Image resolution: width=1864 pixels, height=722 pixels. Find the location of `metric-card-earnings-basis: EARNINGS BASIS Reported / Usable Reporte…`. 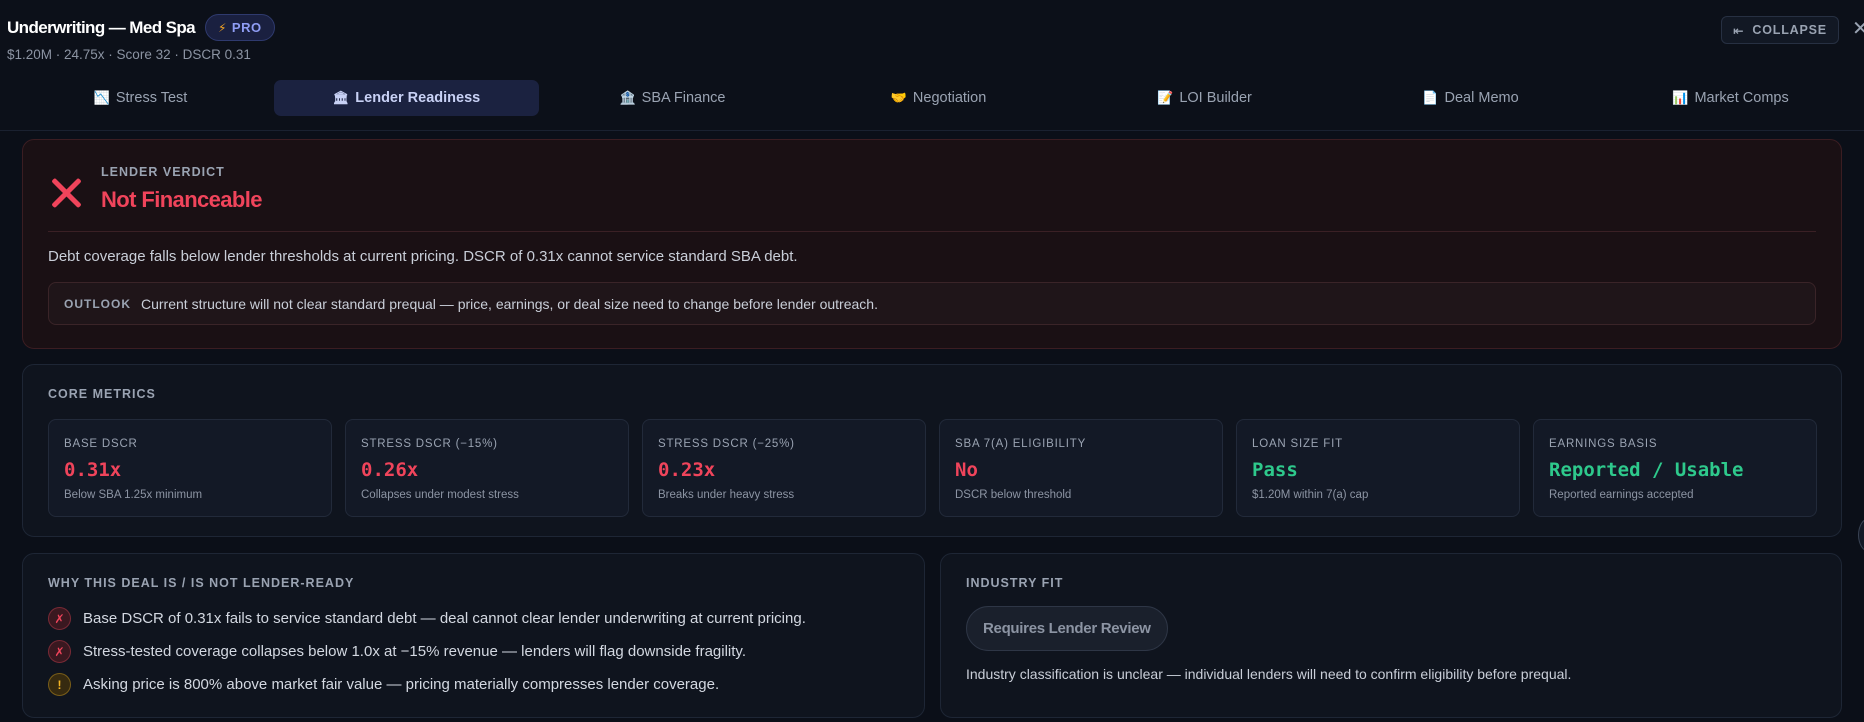

metric-card-earnings-basis: EARNINGS BASIS Reported / Usable Reporte… is located at coordinates (1675, 468).